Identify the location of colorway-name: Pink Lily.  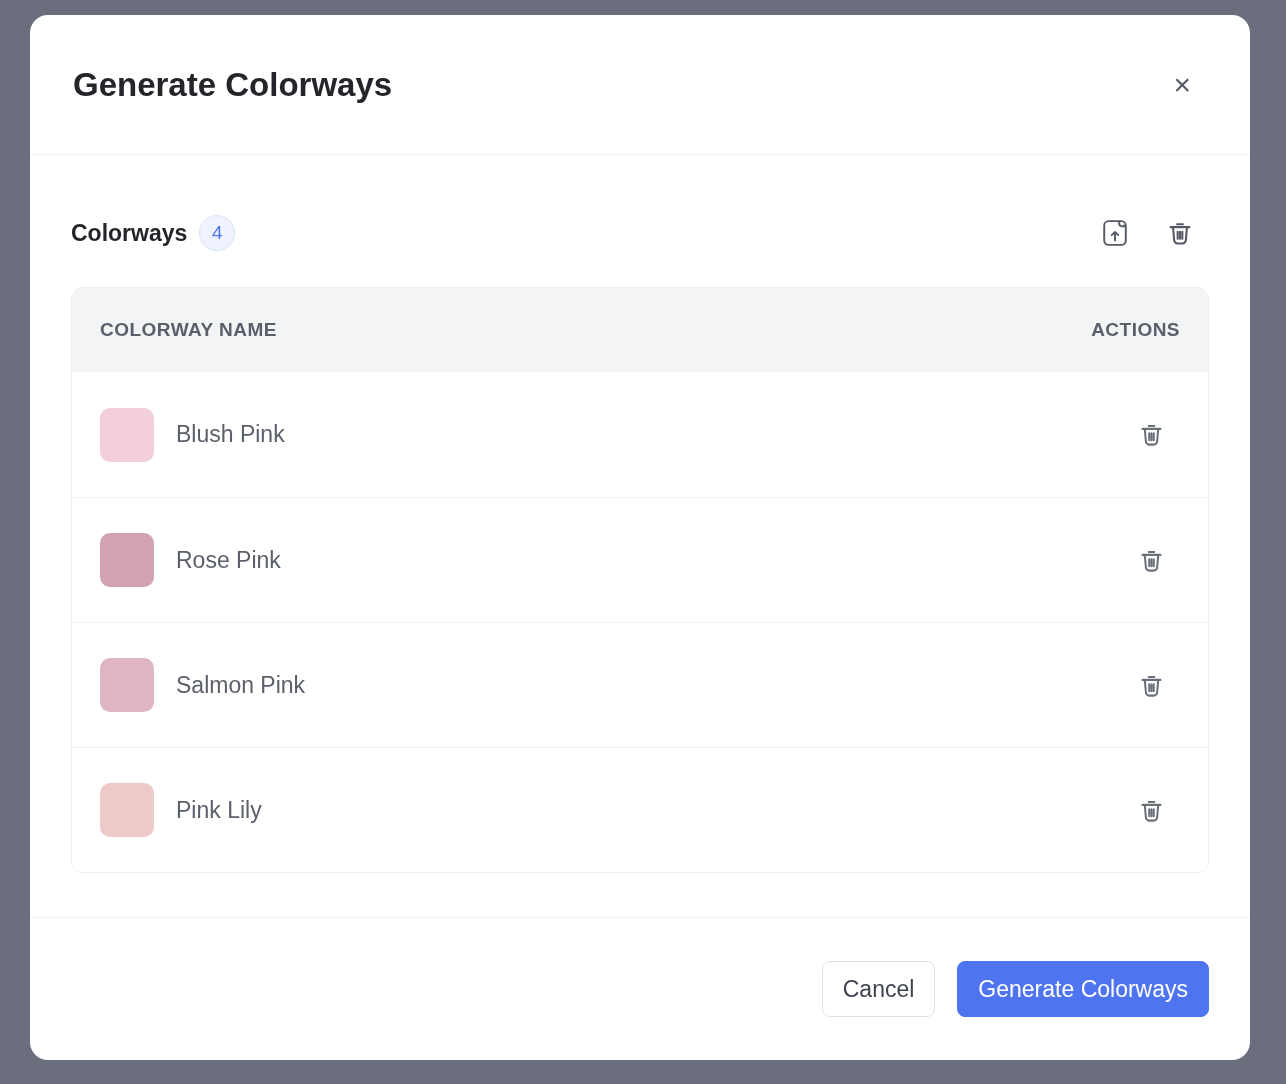
(219, 810).